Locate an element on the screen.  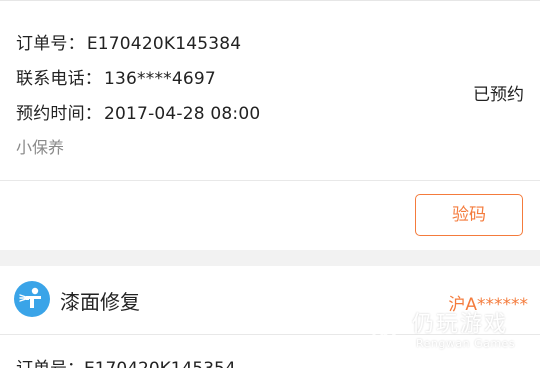
phone-row: 联系电话： 136****4697 is located at coordinates (116, 76).